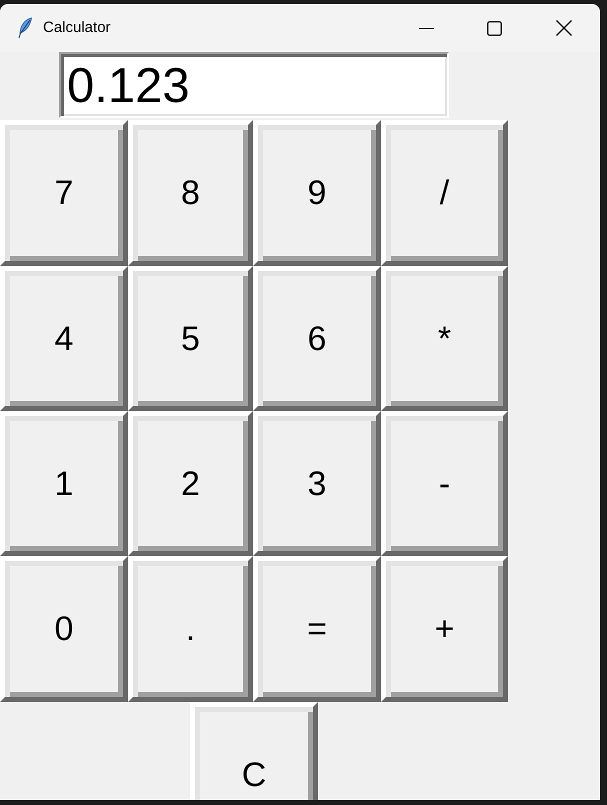  What do you see at coordinates (64, 483) in the screenshot?
I see `key-button: 1` at bounding box center [64, 483].